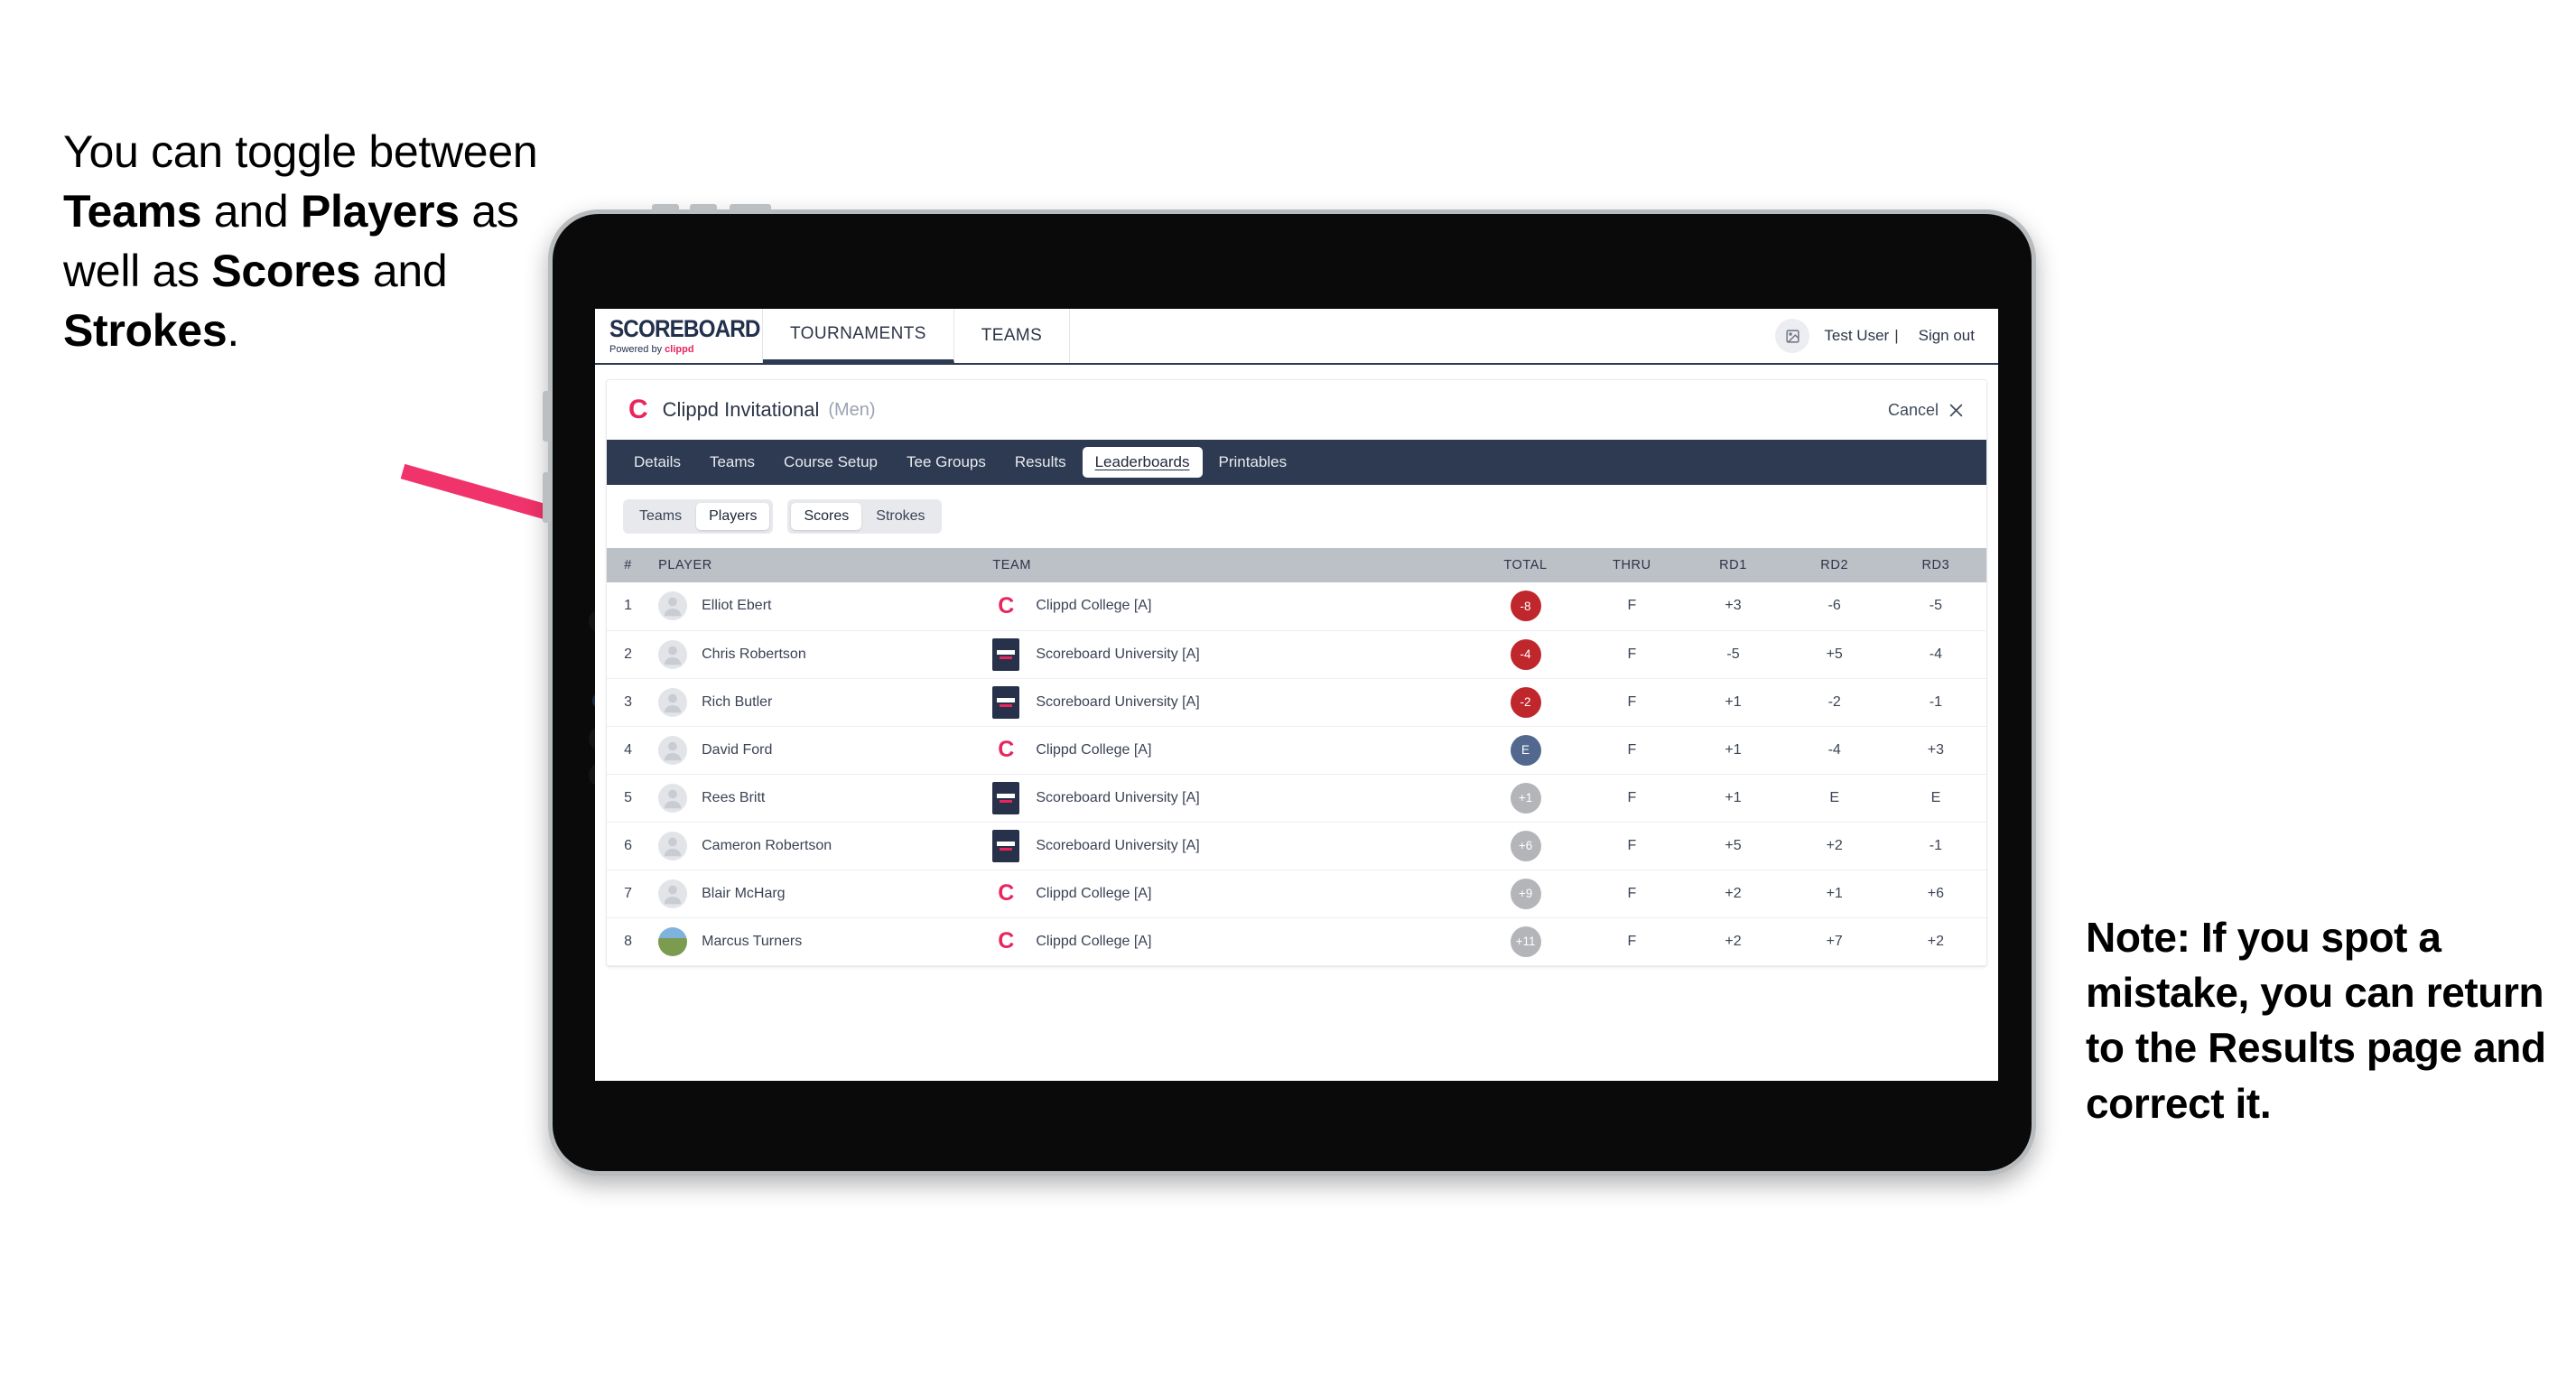 Image resolution: width=2576 pixels, height=1386 pixels. What do you see at coordinates (830, 463) in the screenshot?
I see `tab-course-setup: Course Setup` at bounding box center [830, 463].